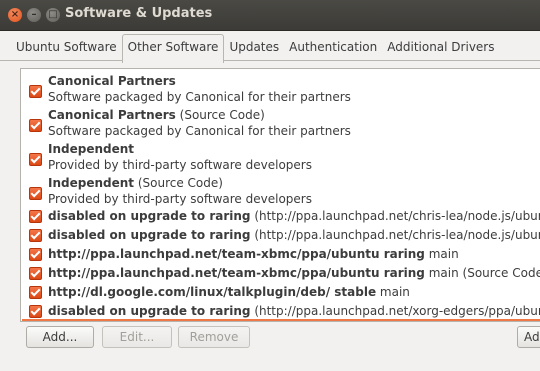  What do you see at coordinates (173, 48) in the screenshot?
I see `tab-other-software: Other Software` at bounding box center [173, 48].